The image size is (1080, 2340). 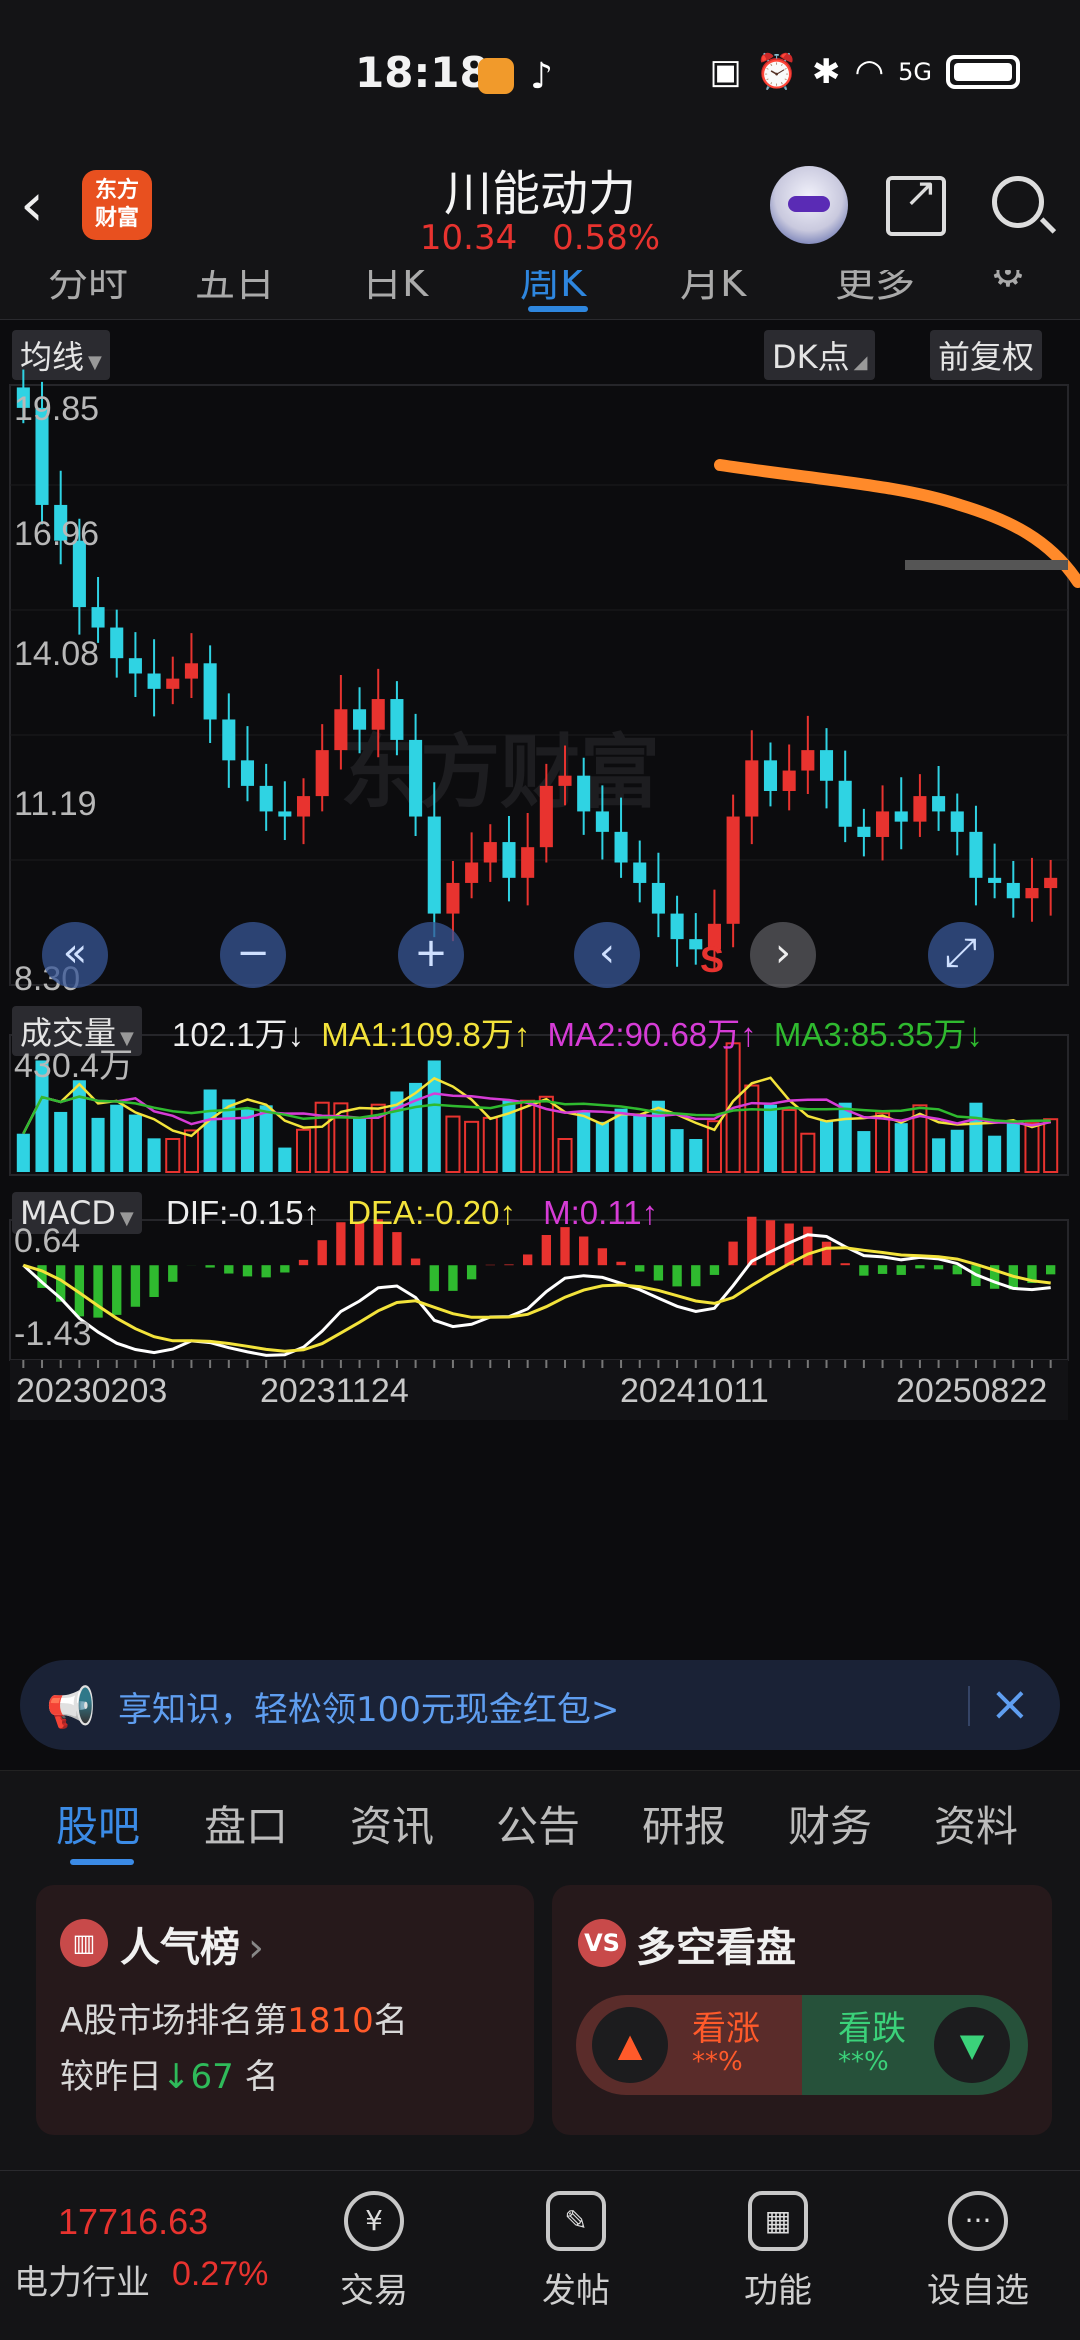 I want to click on tab-forum: 股吧, so click(x=98, y=1823).